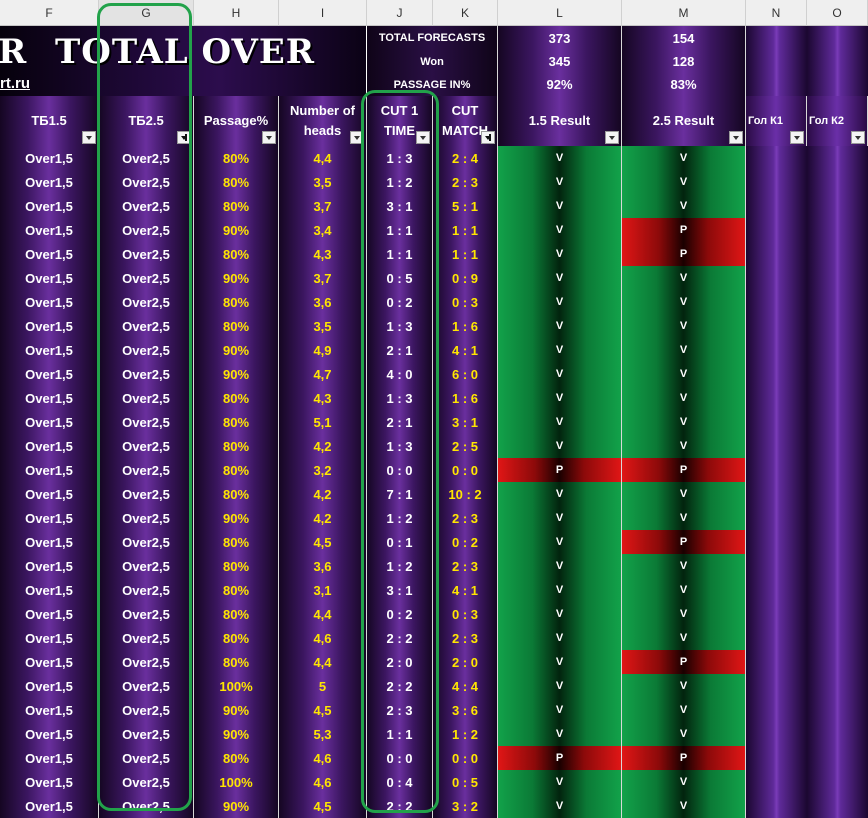  I want to click on cell-cut-match: 2 : 5, so click(465, 446).